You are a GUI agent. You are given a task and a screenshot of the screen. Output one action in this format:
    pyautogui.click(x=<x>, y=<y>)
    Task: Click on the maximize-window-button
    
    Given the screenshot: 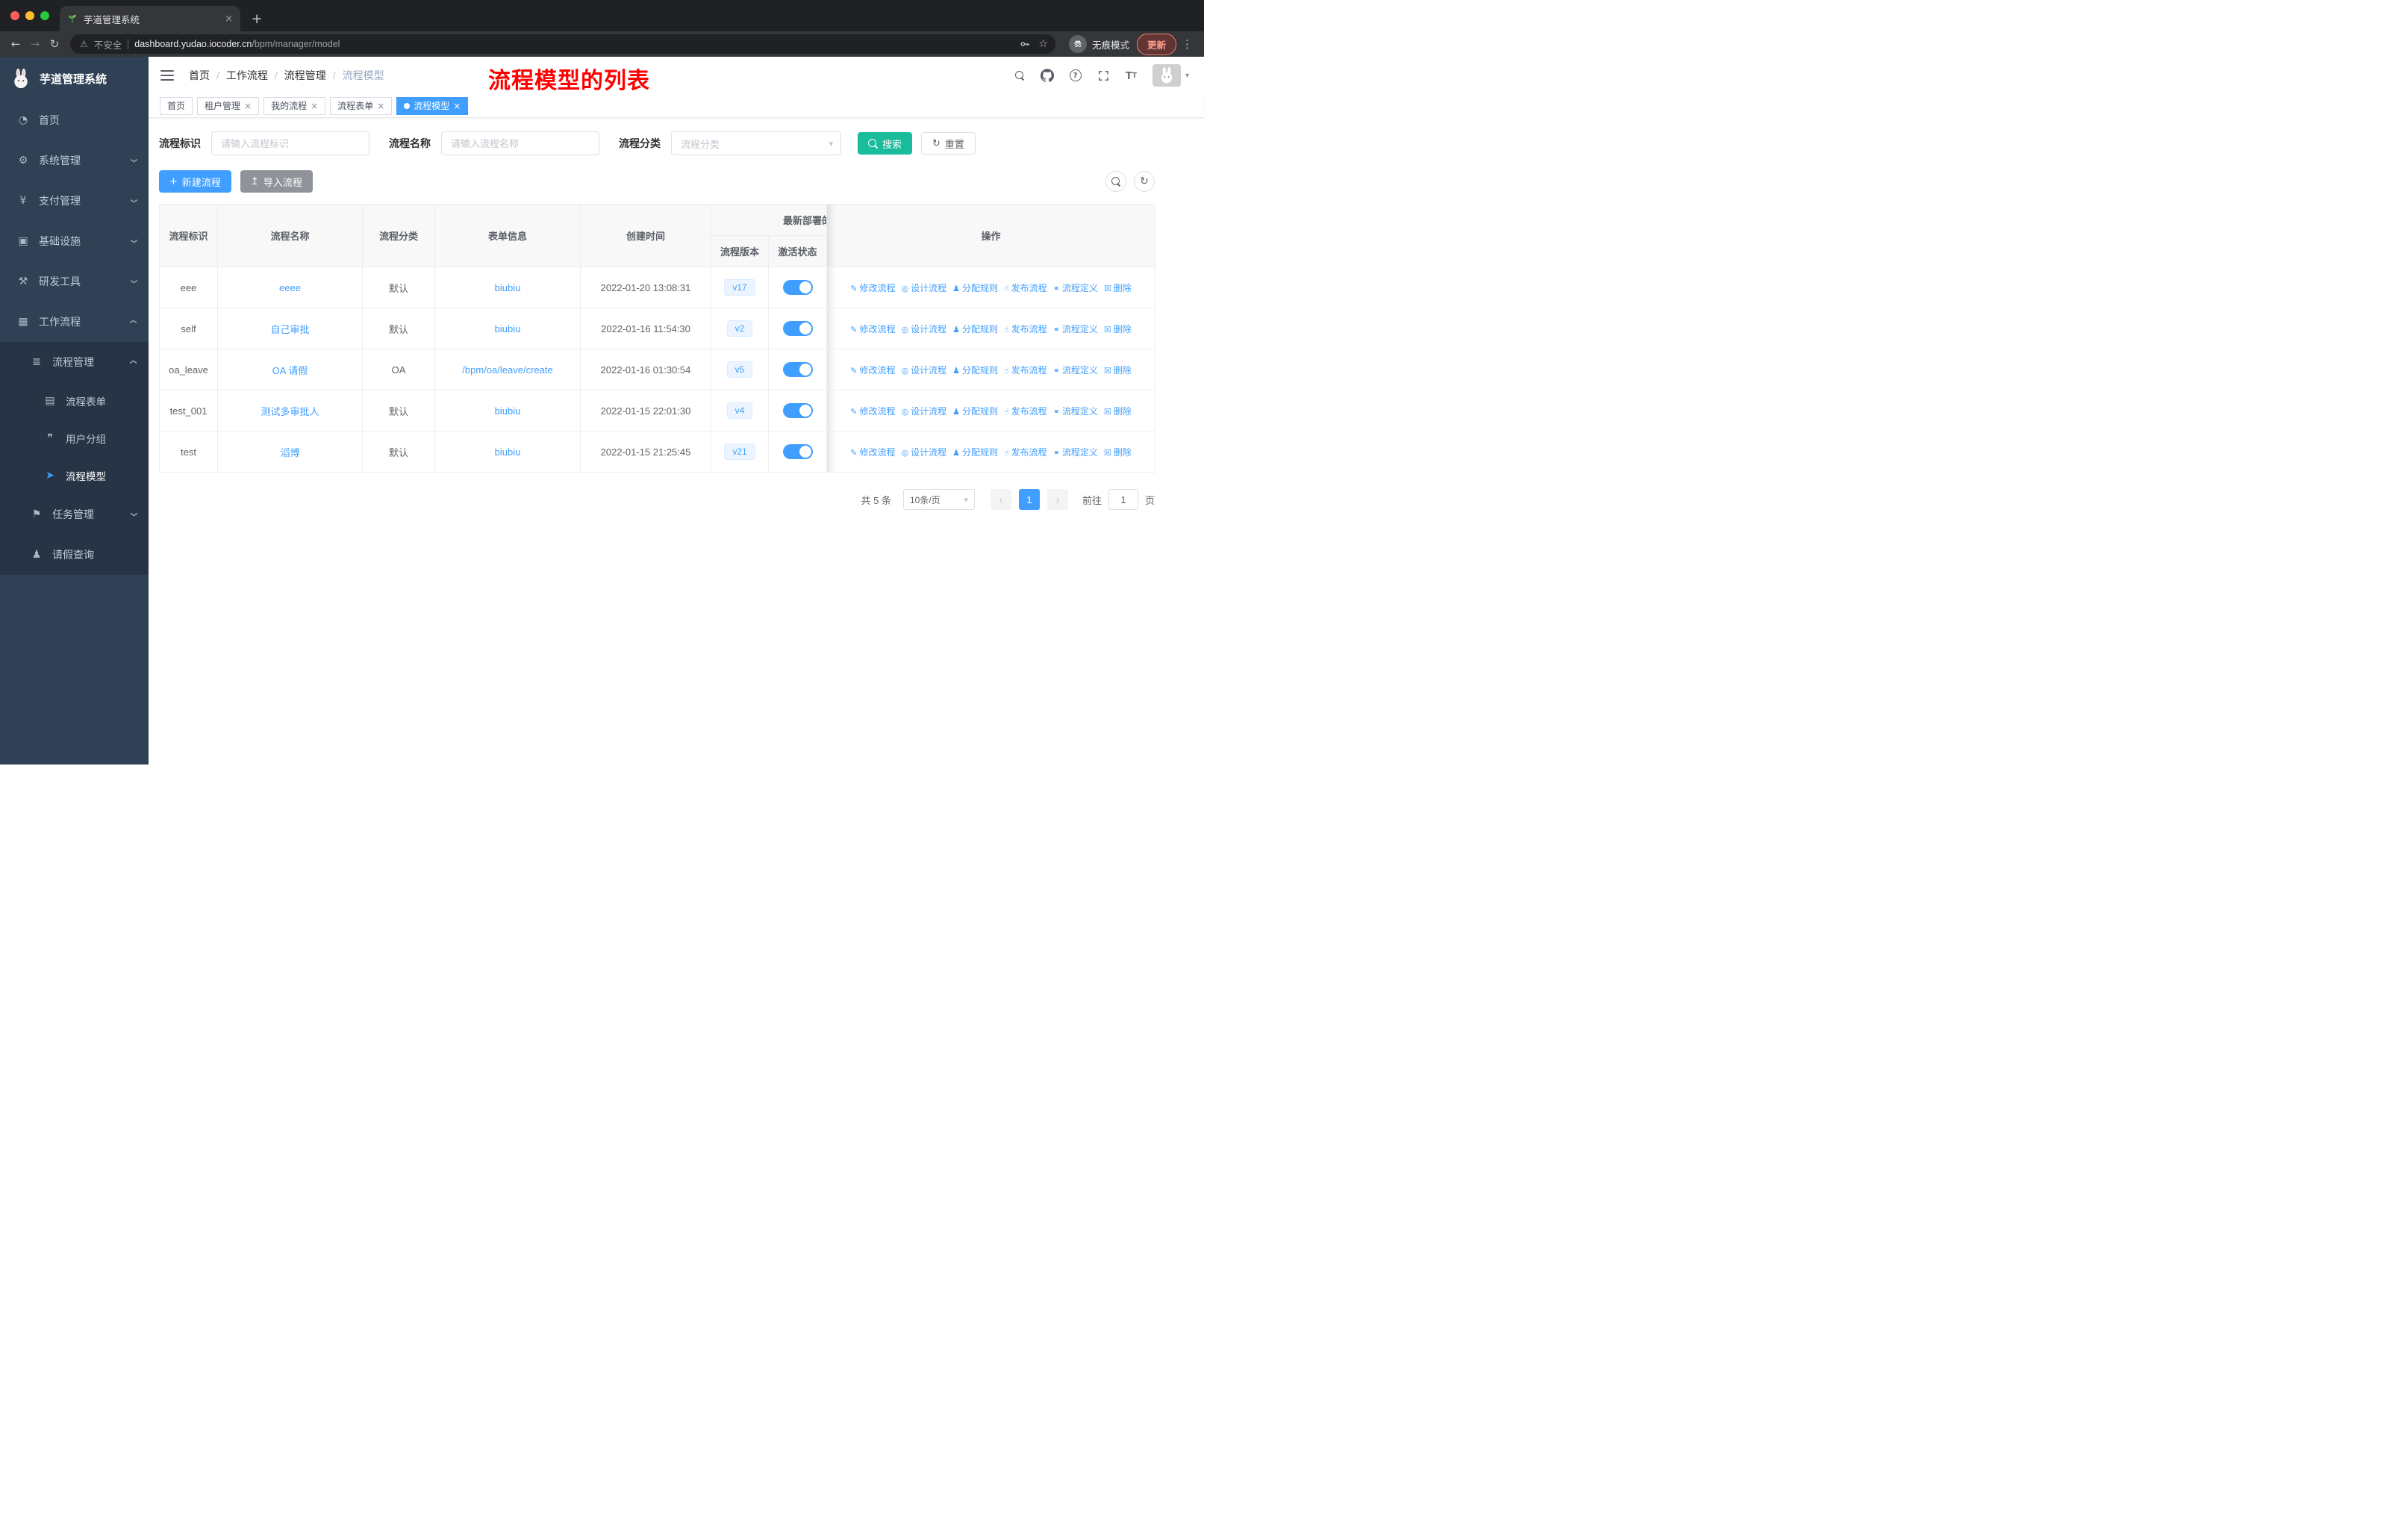 What is the action you would take?
    pyautogui.click(x=44, y=16)
    